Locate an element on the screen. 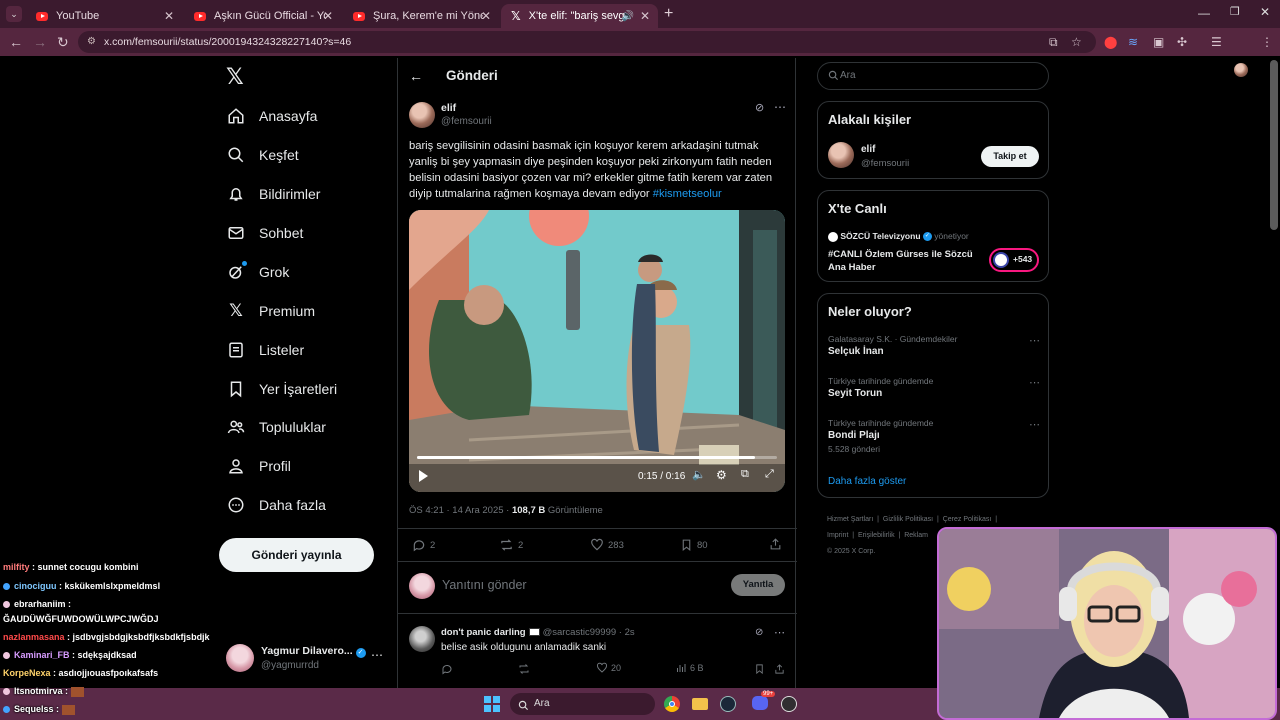 The image size is (1280, 720). sidebar-item-daha-fazla: Daha fazla is located at coordinates (276, 505).